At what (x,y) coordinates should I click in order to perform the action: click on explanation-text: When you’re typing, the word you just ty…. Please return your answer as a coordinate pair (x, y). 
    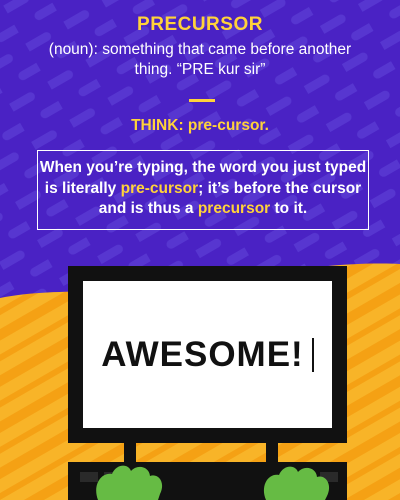
    Looking at the image, I should click on (203, 189).